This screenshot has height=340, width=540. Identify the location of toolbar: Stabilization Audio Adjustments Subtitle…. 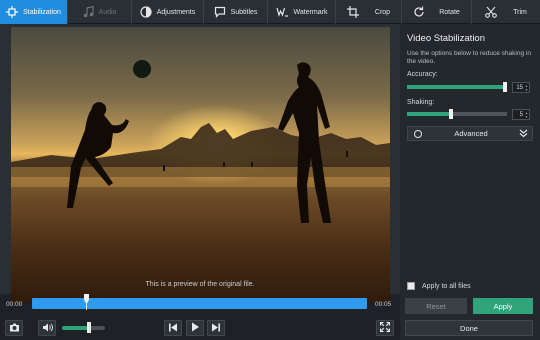
(270, 12).